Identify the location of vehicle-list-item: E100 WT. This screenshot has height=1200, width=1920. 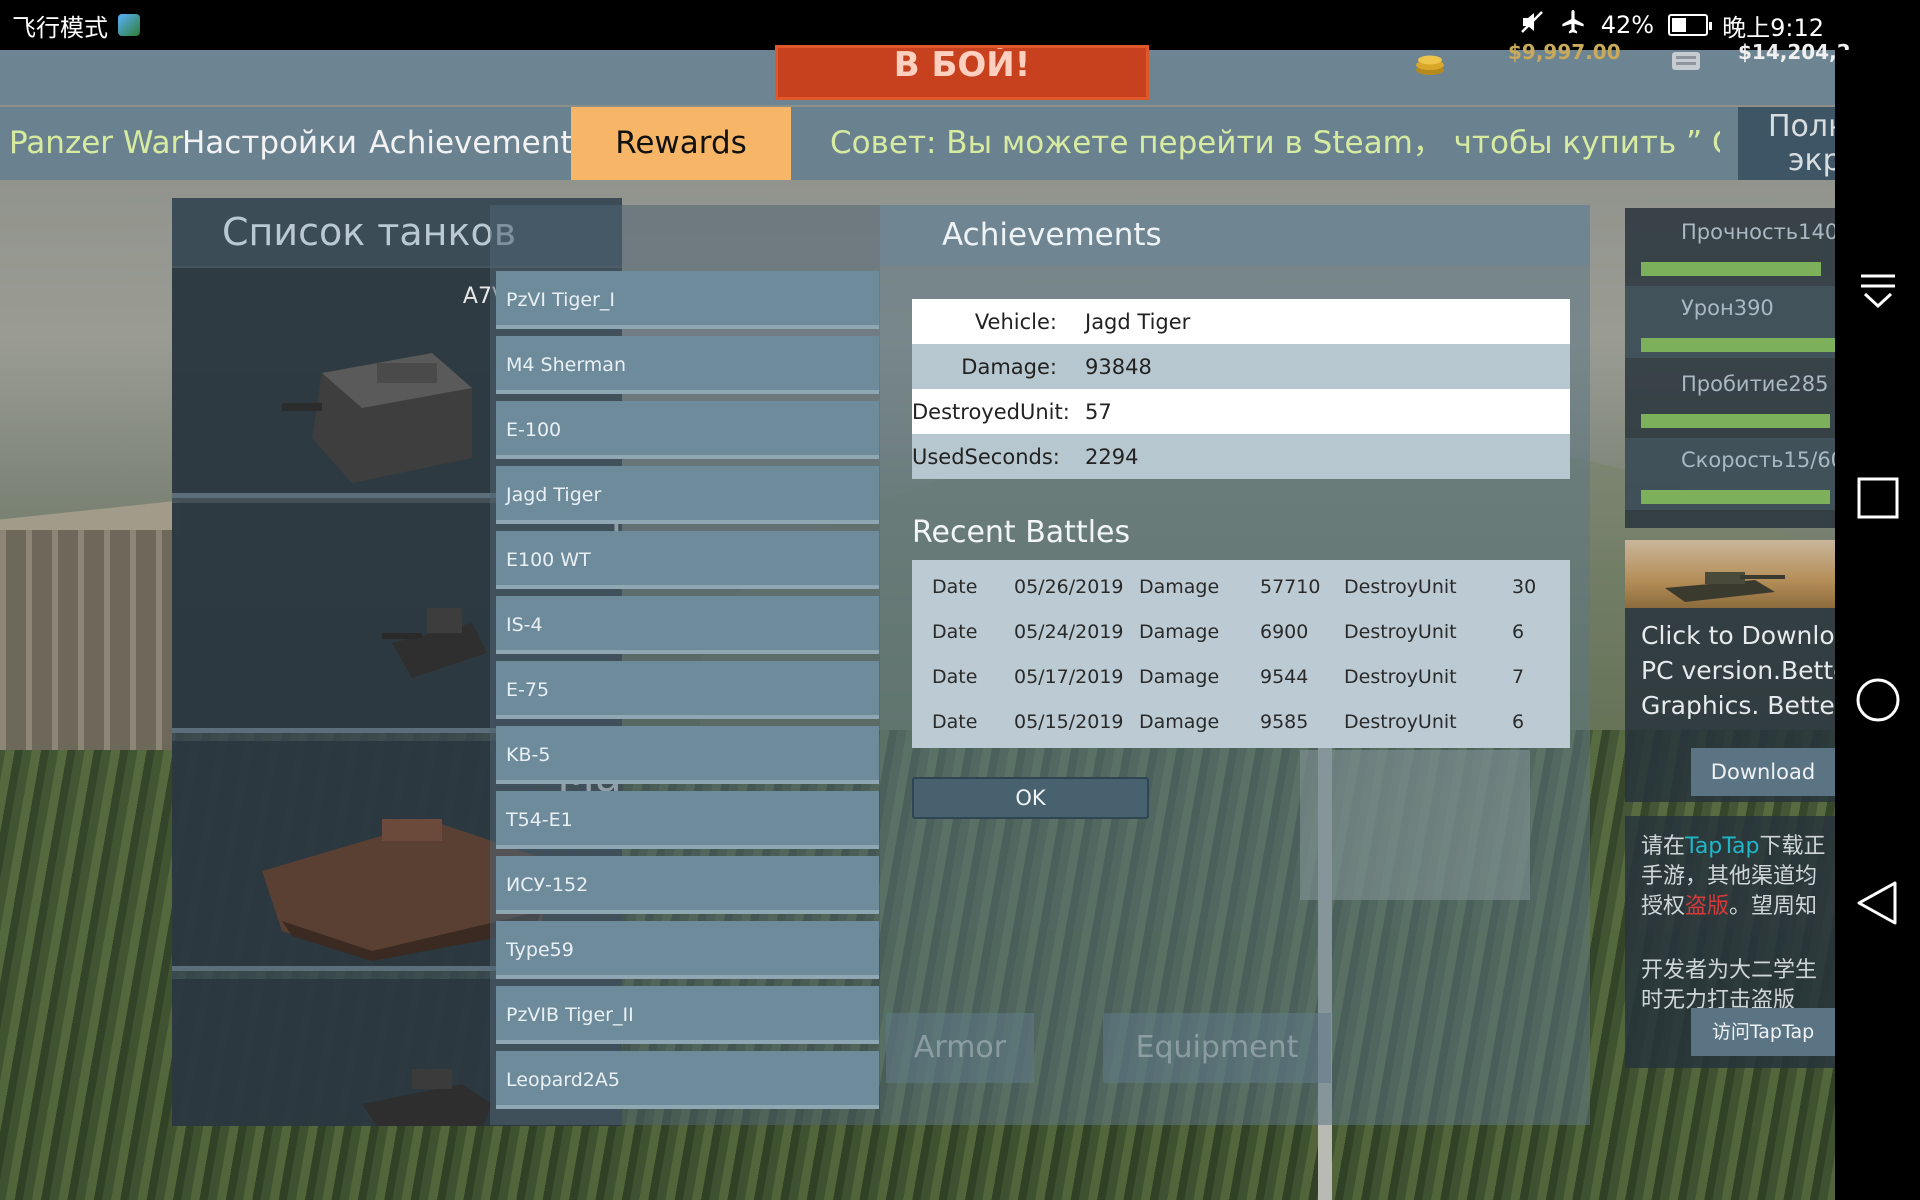
(687, 560).